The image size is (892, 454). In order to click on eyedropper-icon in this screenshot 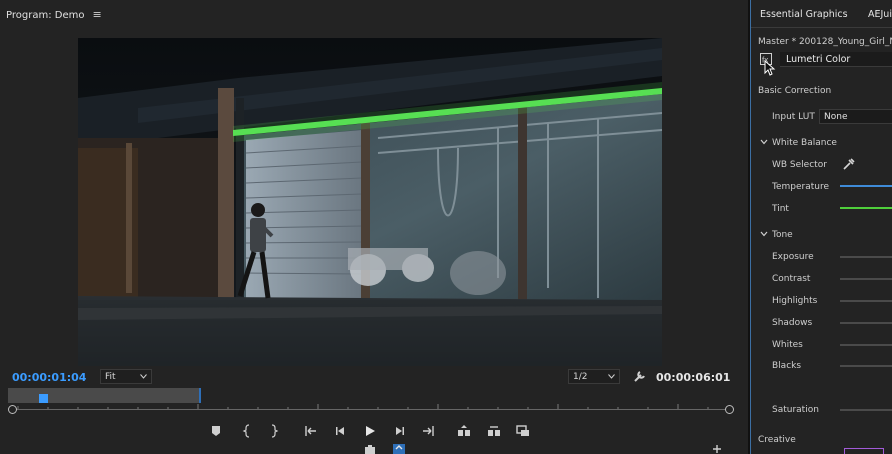, I will do `click(849, 164)`.